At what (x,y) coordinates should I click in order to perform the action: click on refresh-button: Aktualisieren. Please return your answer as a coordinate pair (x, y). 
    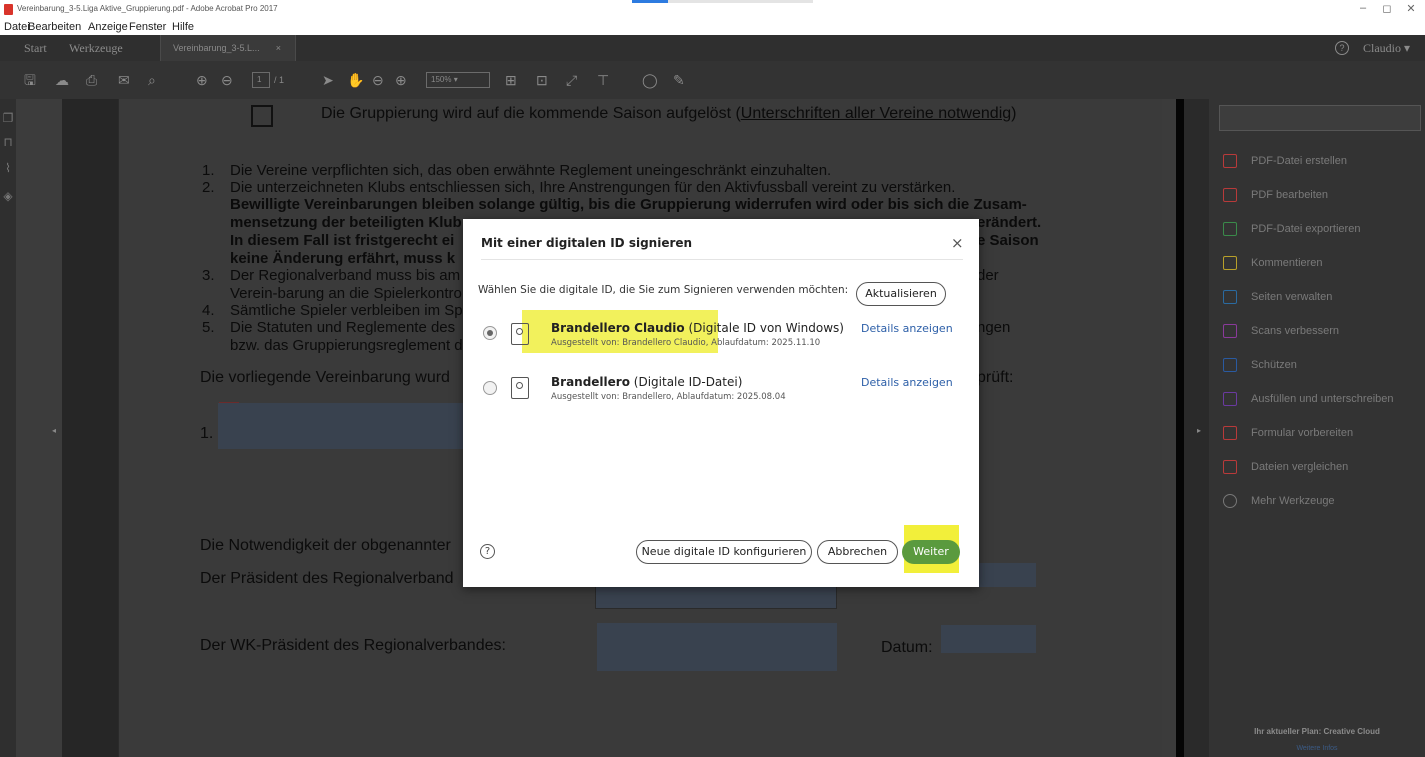
    Looking at the image, I should click on (901, 294).